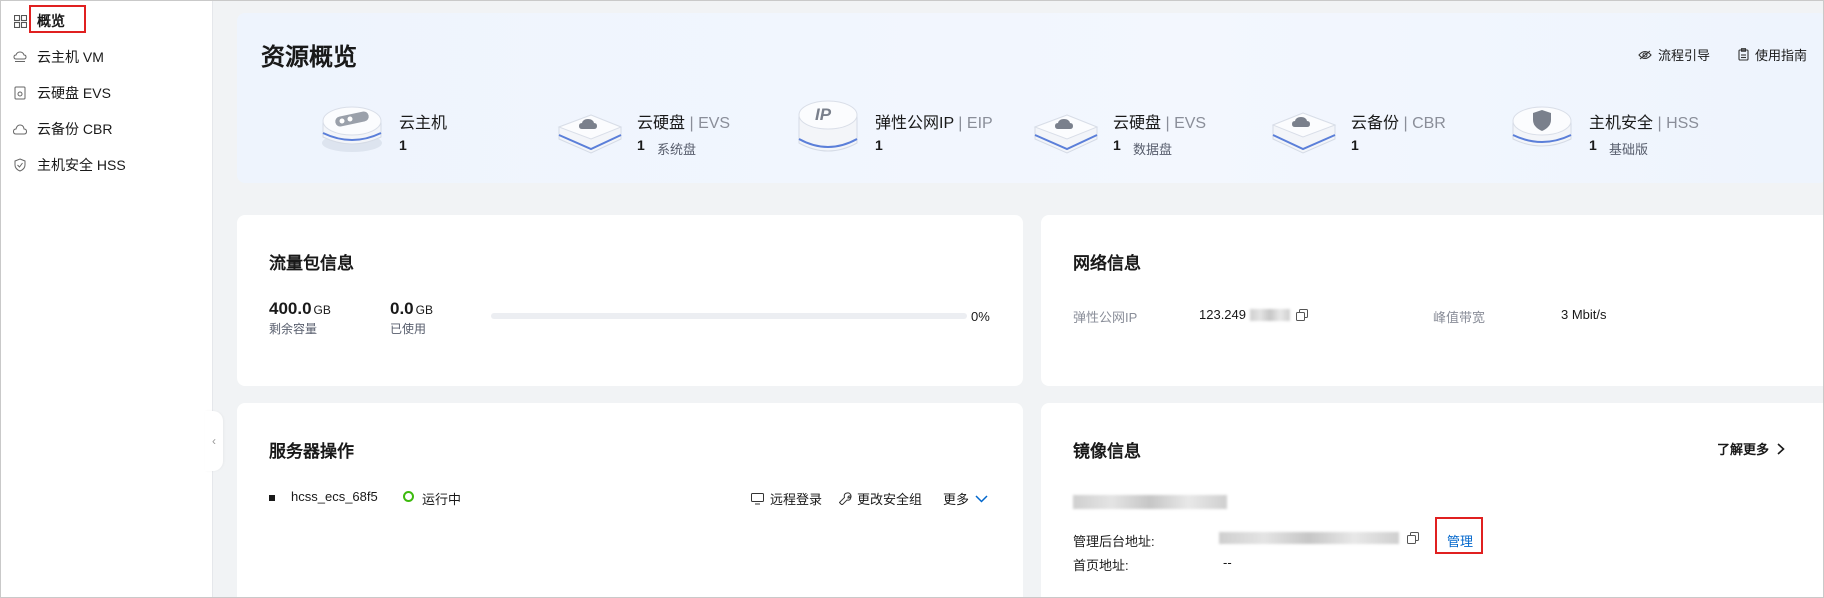 This screenshot has width=1824, height=598. What do you see at coordinates (1459, 317) in the screenshot?
I see `bandwidth-label: 峰值带宽` at bounding box center [1459, 317].